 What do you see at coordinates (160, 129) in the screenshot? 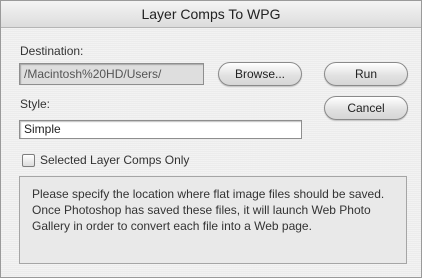
I see `style-input: Simple` at bounding box center [160, 129].